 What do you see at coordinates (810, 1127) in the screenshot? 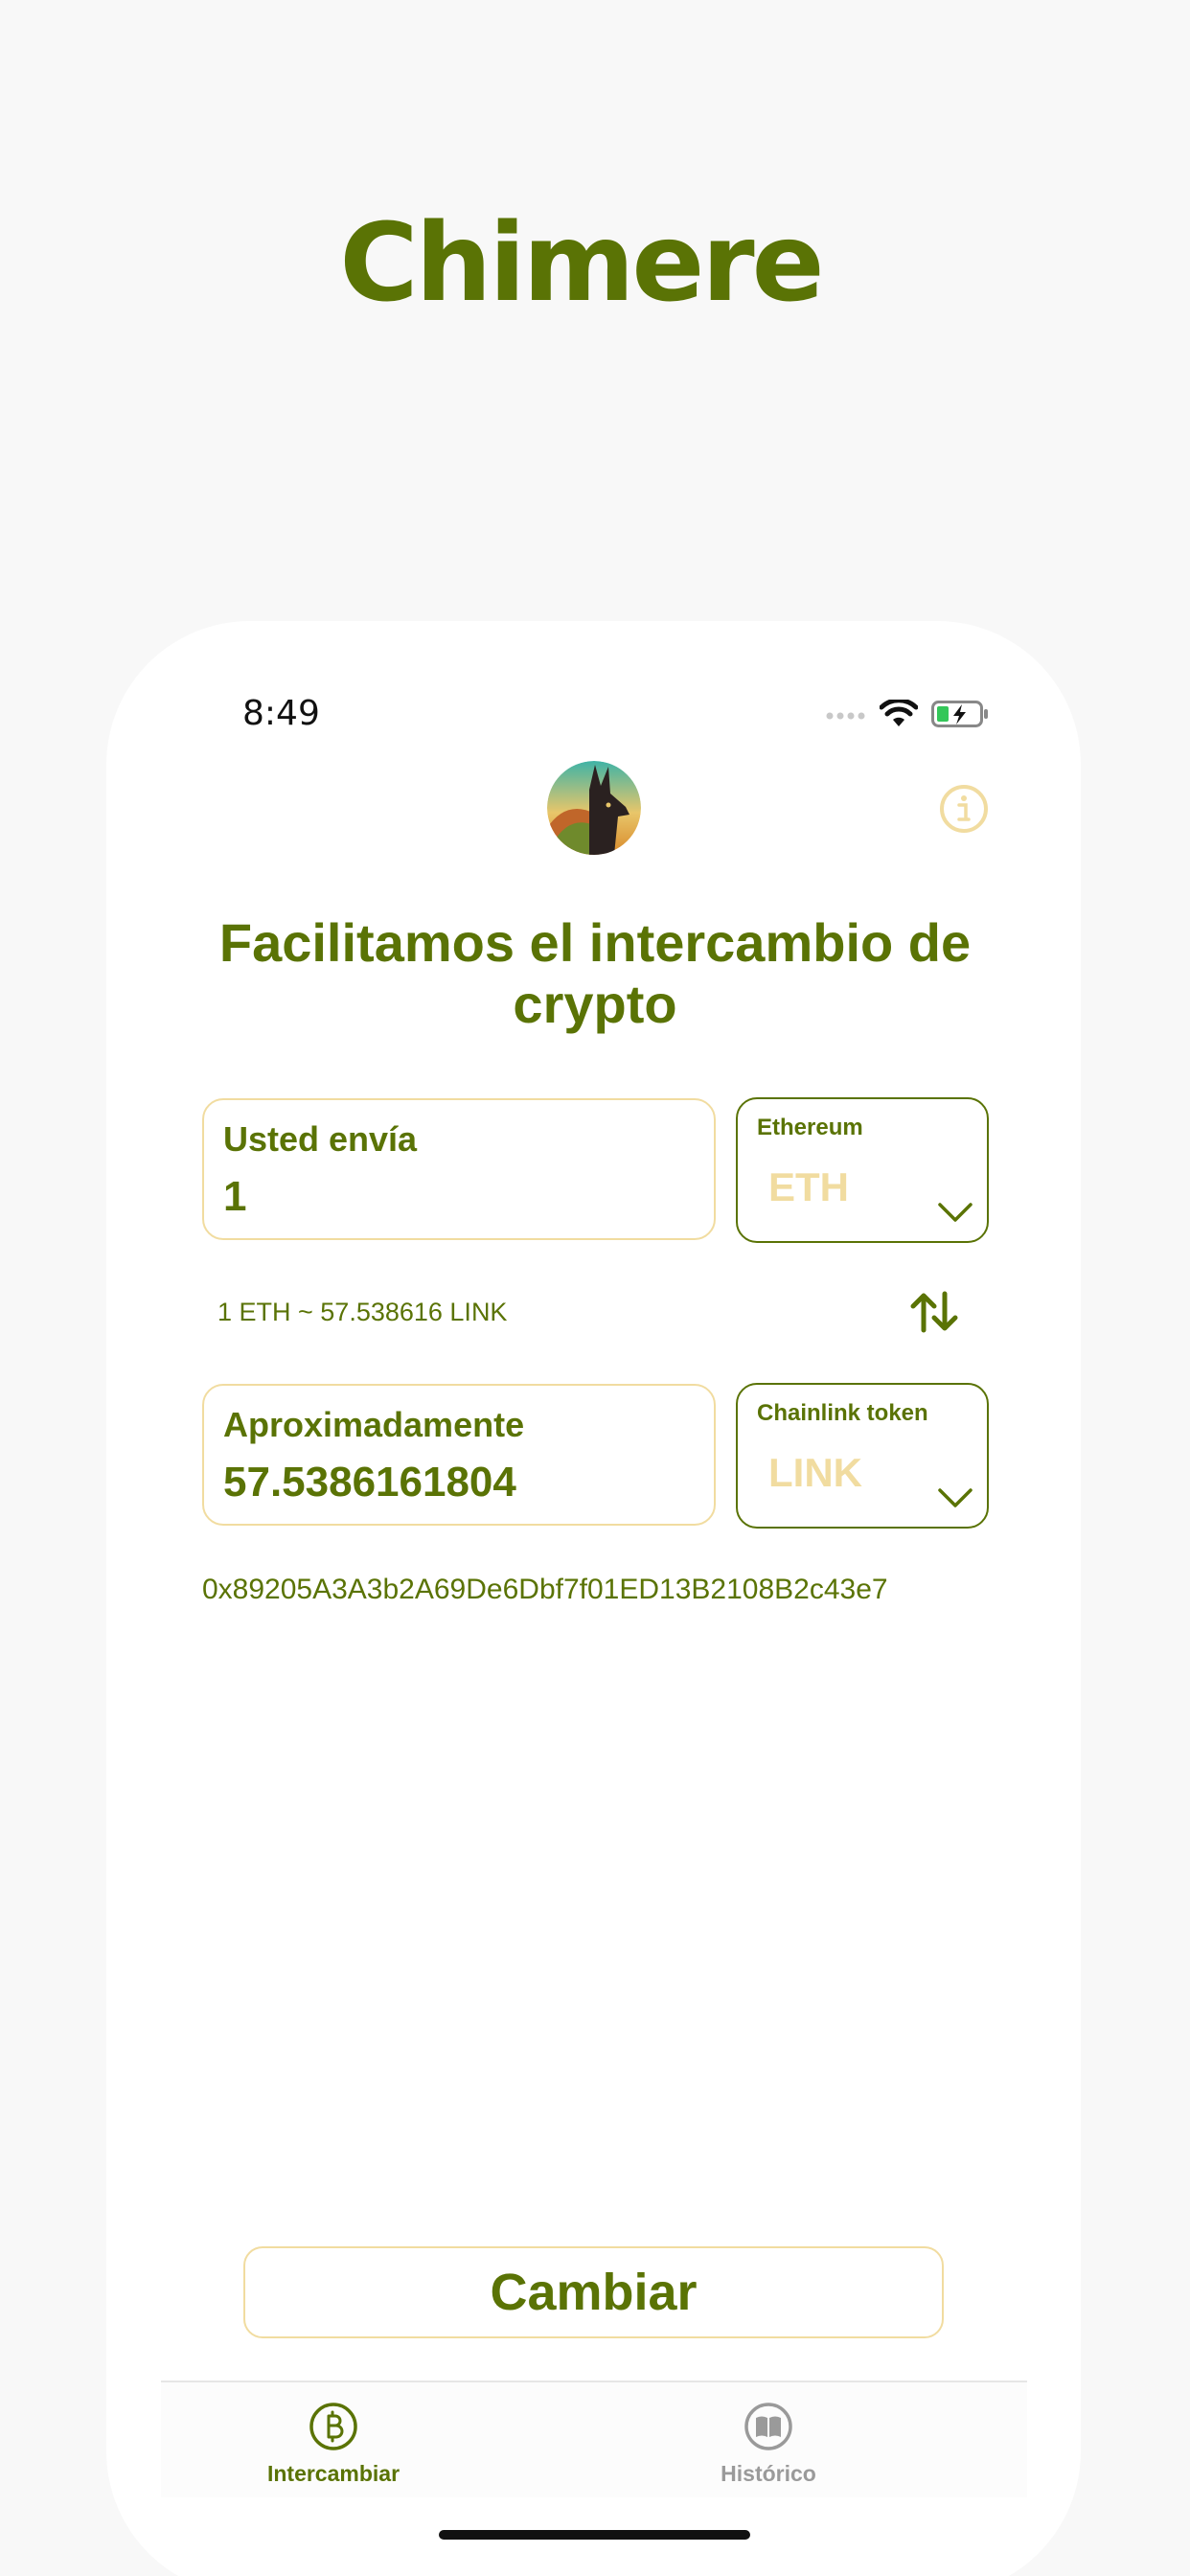
I see `send-token-name: Ethereum` at bounding box center [810, 1127].